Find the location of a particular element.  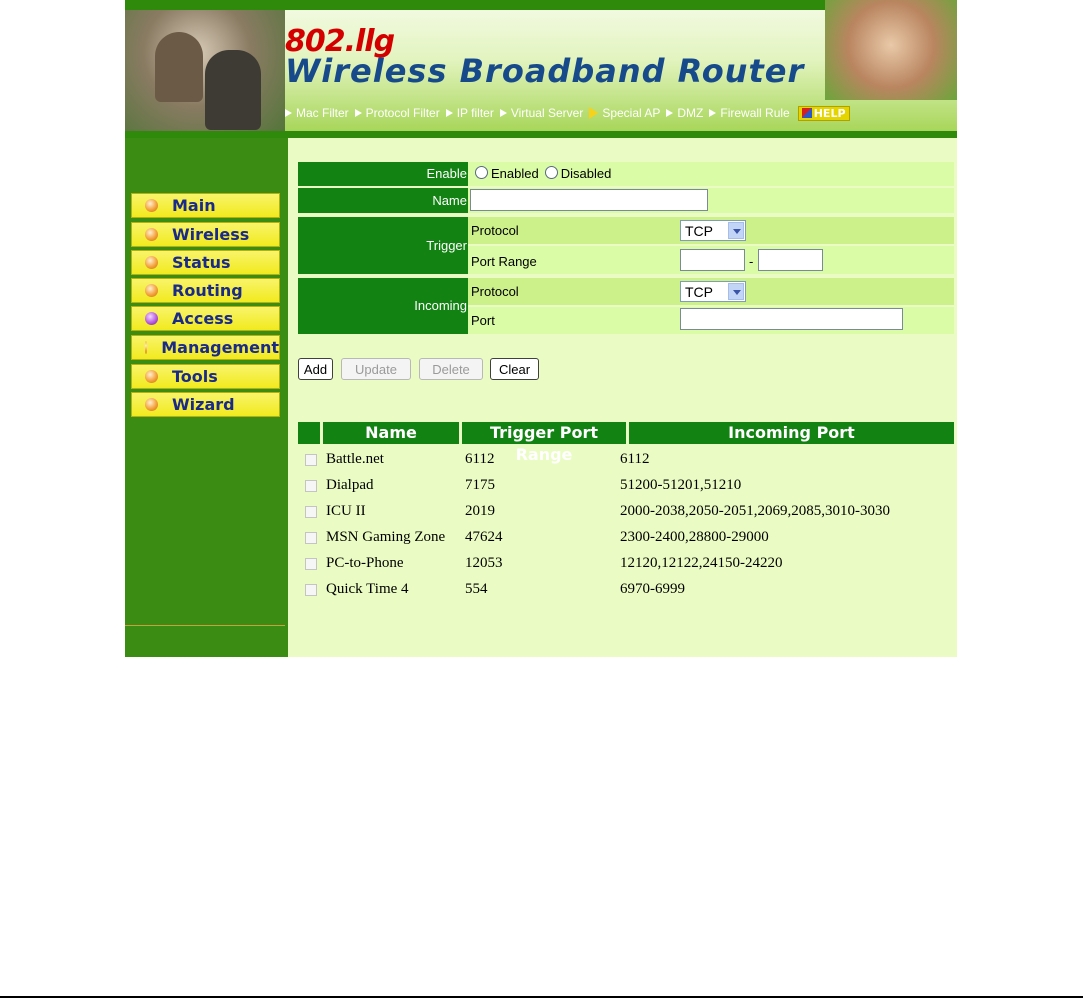

nav-firewall-rule: Firewall Rule is located at coordinates (749, 113).